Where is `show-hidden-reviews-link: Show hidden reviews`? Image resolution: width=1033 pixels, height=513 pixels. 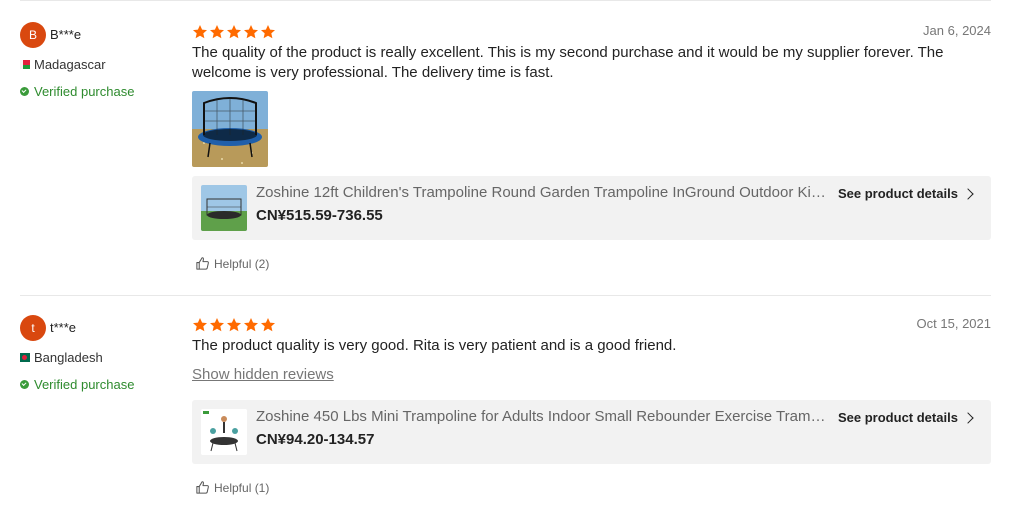
show-hidden-reviews-link: Show hidden reviews is located at coordinates (263, 374).